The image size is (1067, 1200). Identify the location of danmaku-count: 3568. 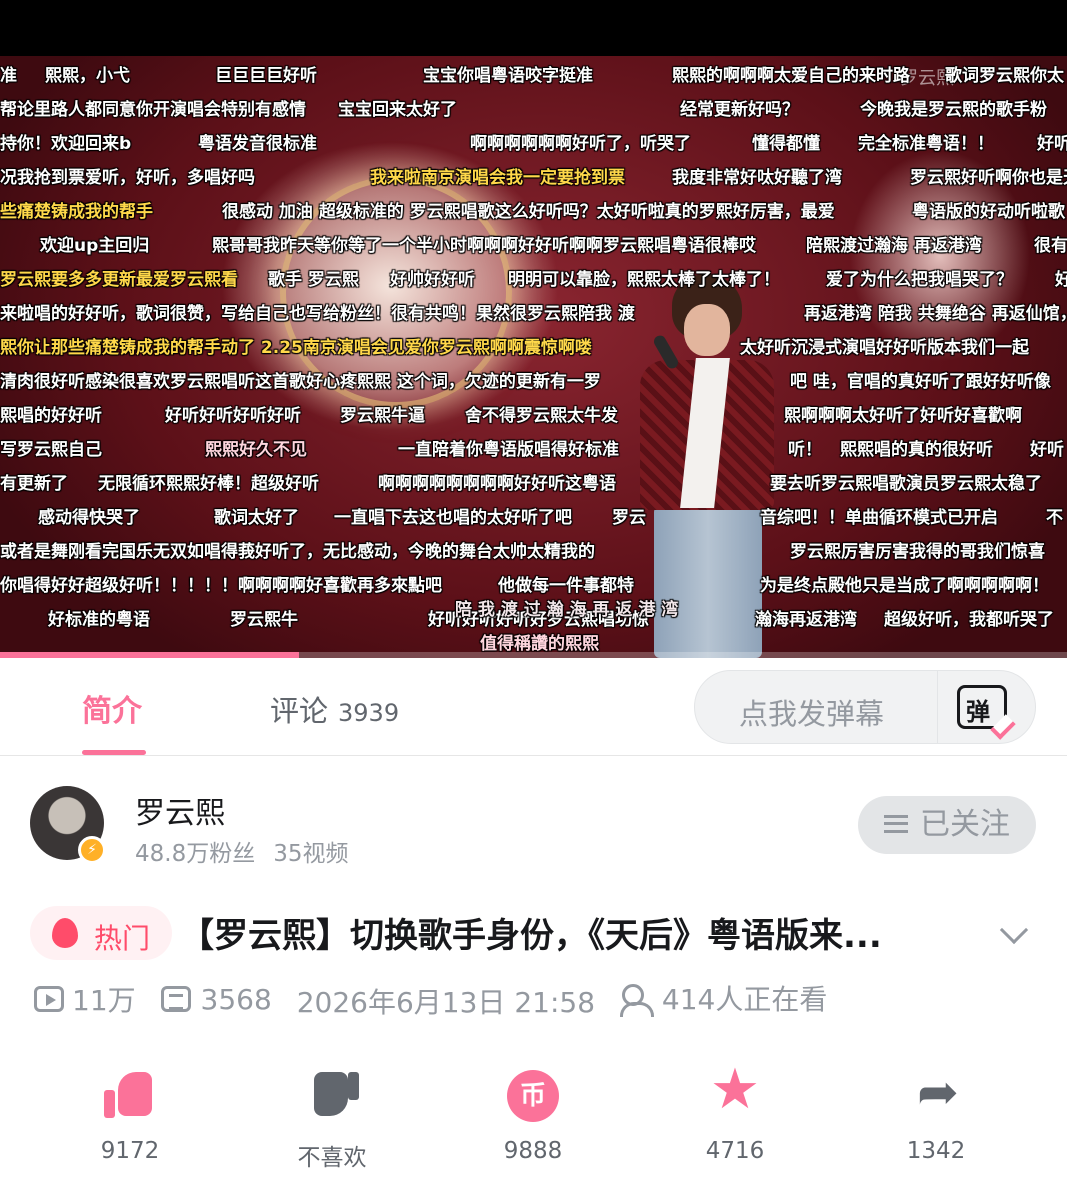
(236, 999).